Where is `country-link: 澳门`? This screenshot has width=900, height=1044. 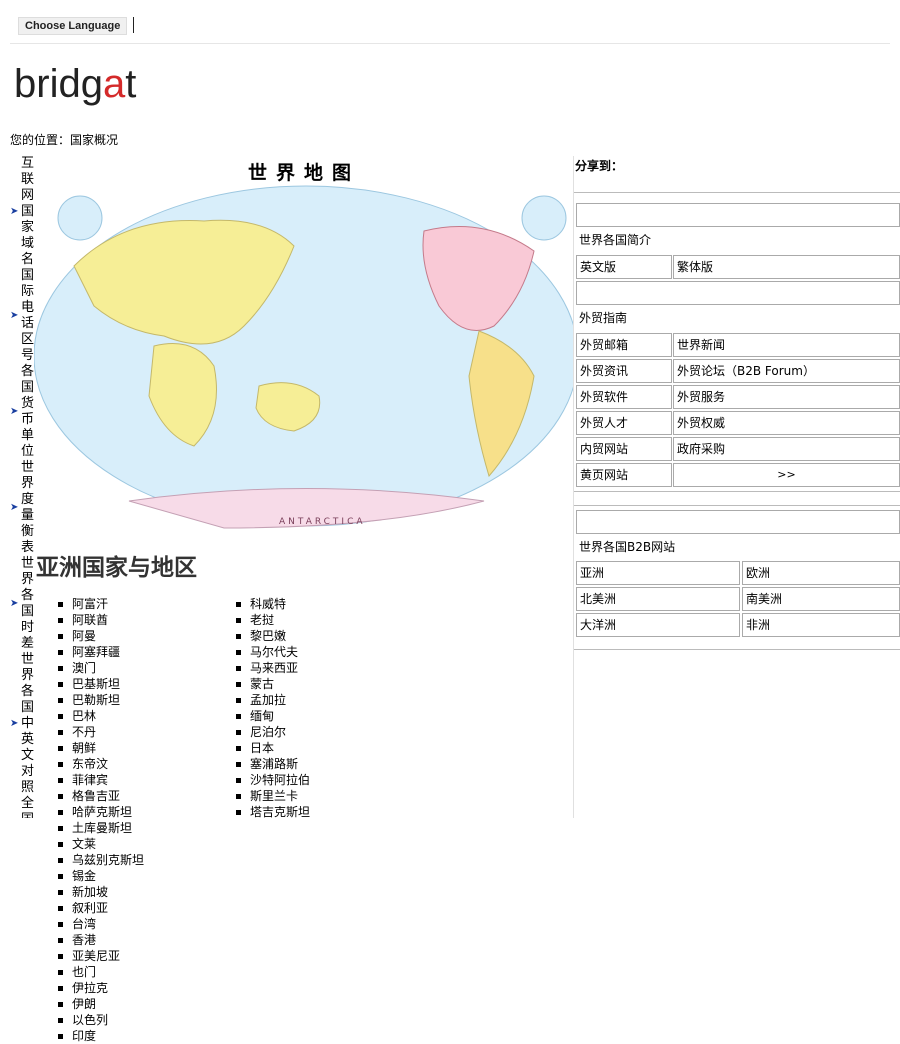 country-link: 澳门 is located at coordinates (145, 668).